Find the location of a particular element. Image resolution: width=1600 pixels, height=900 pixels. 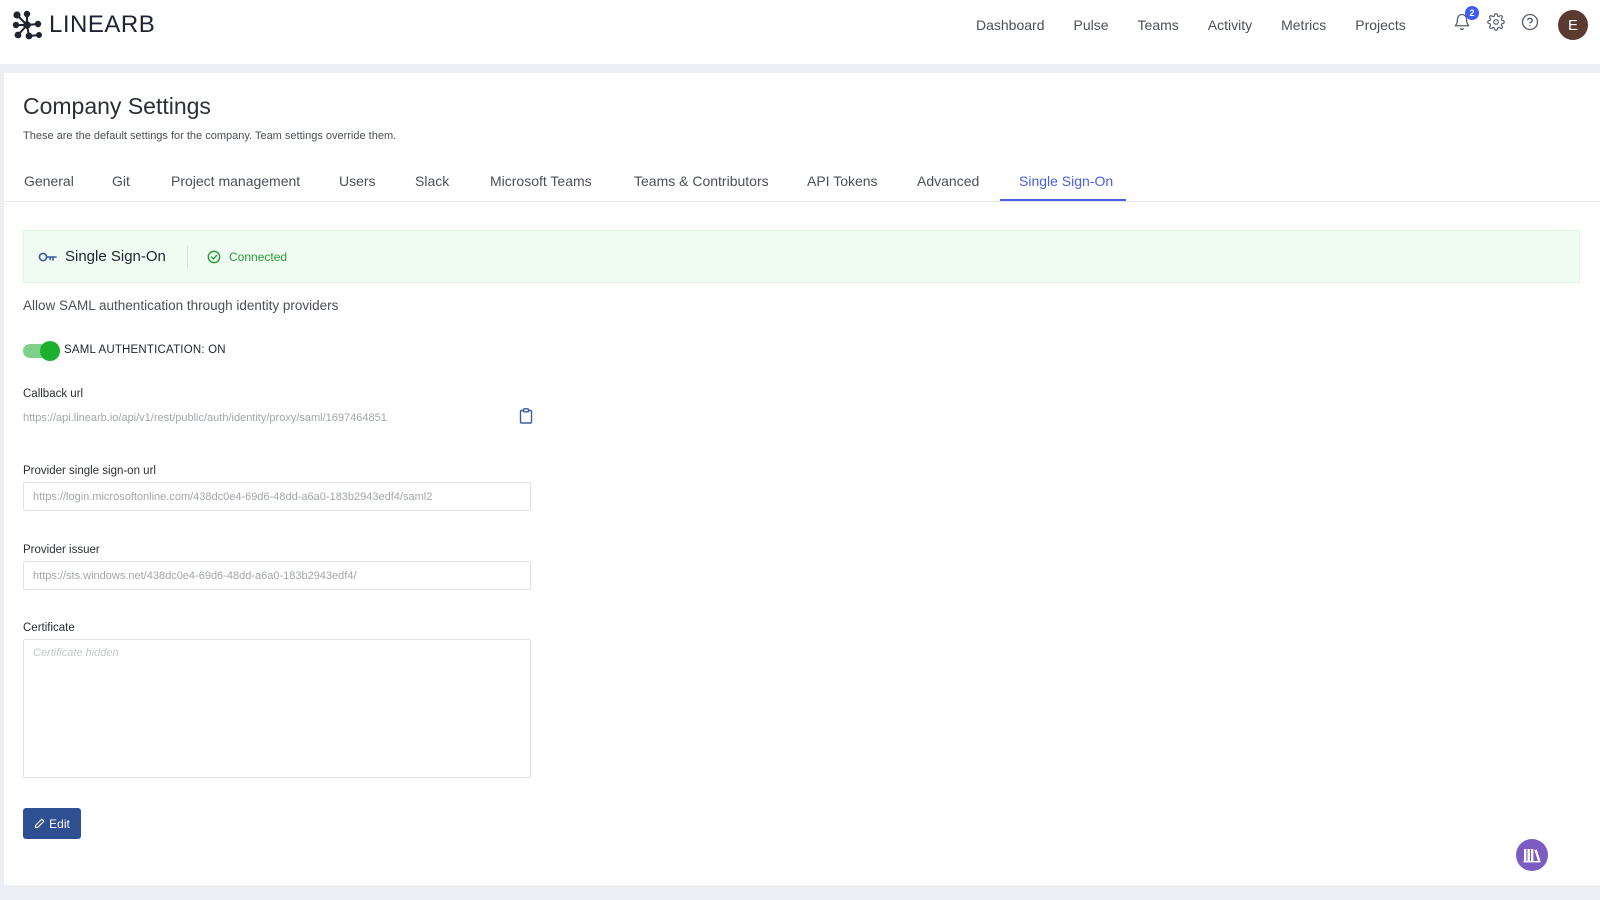

sso-status-banner: Single Sign-On Connected is located at coordinates (801, 256).